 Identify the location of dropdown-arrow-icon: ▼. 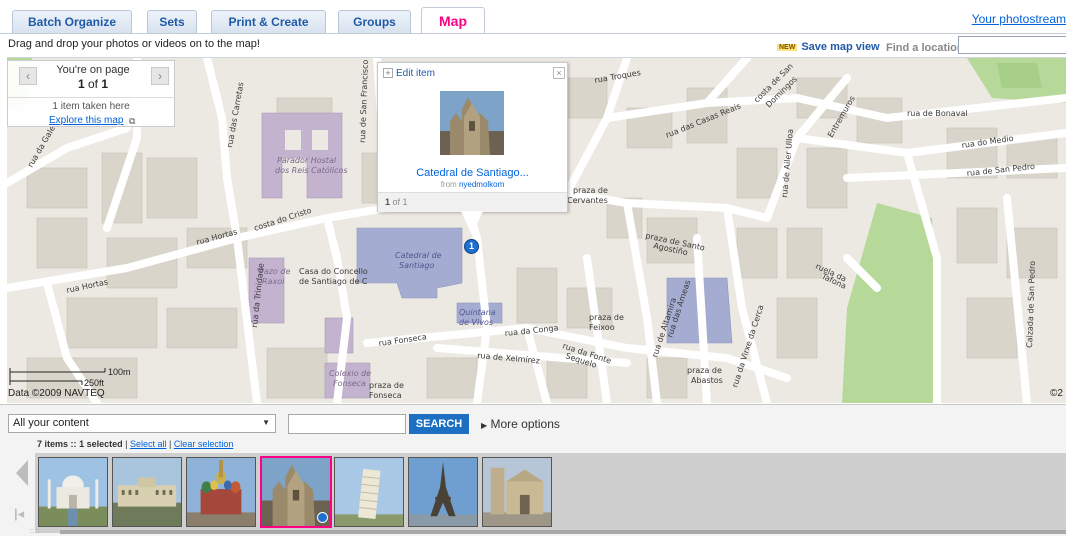
(266, 422).